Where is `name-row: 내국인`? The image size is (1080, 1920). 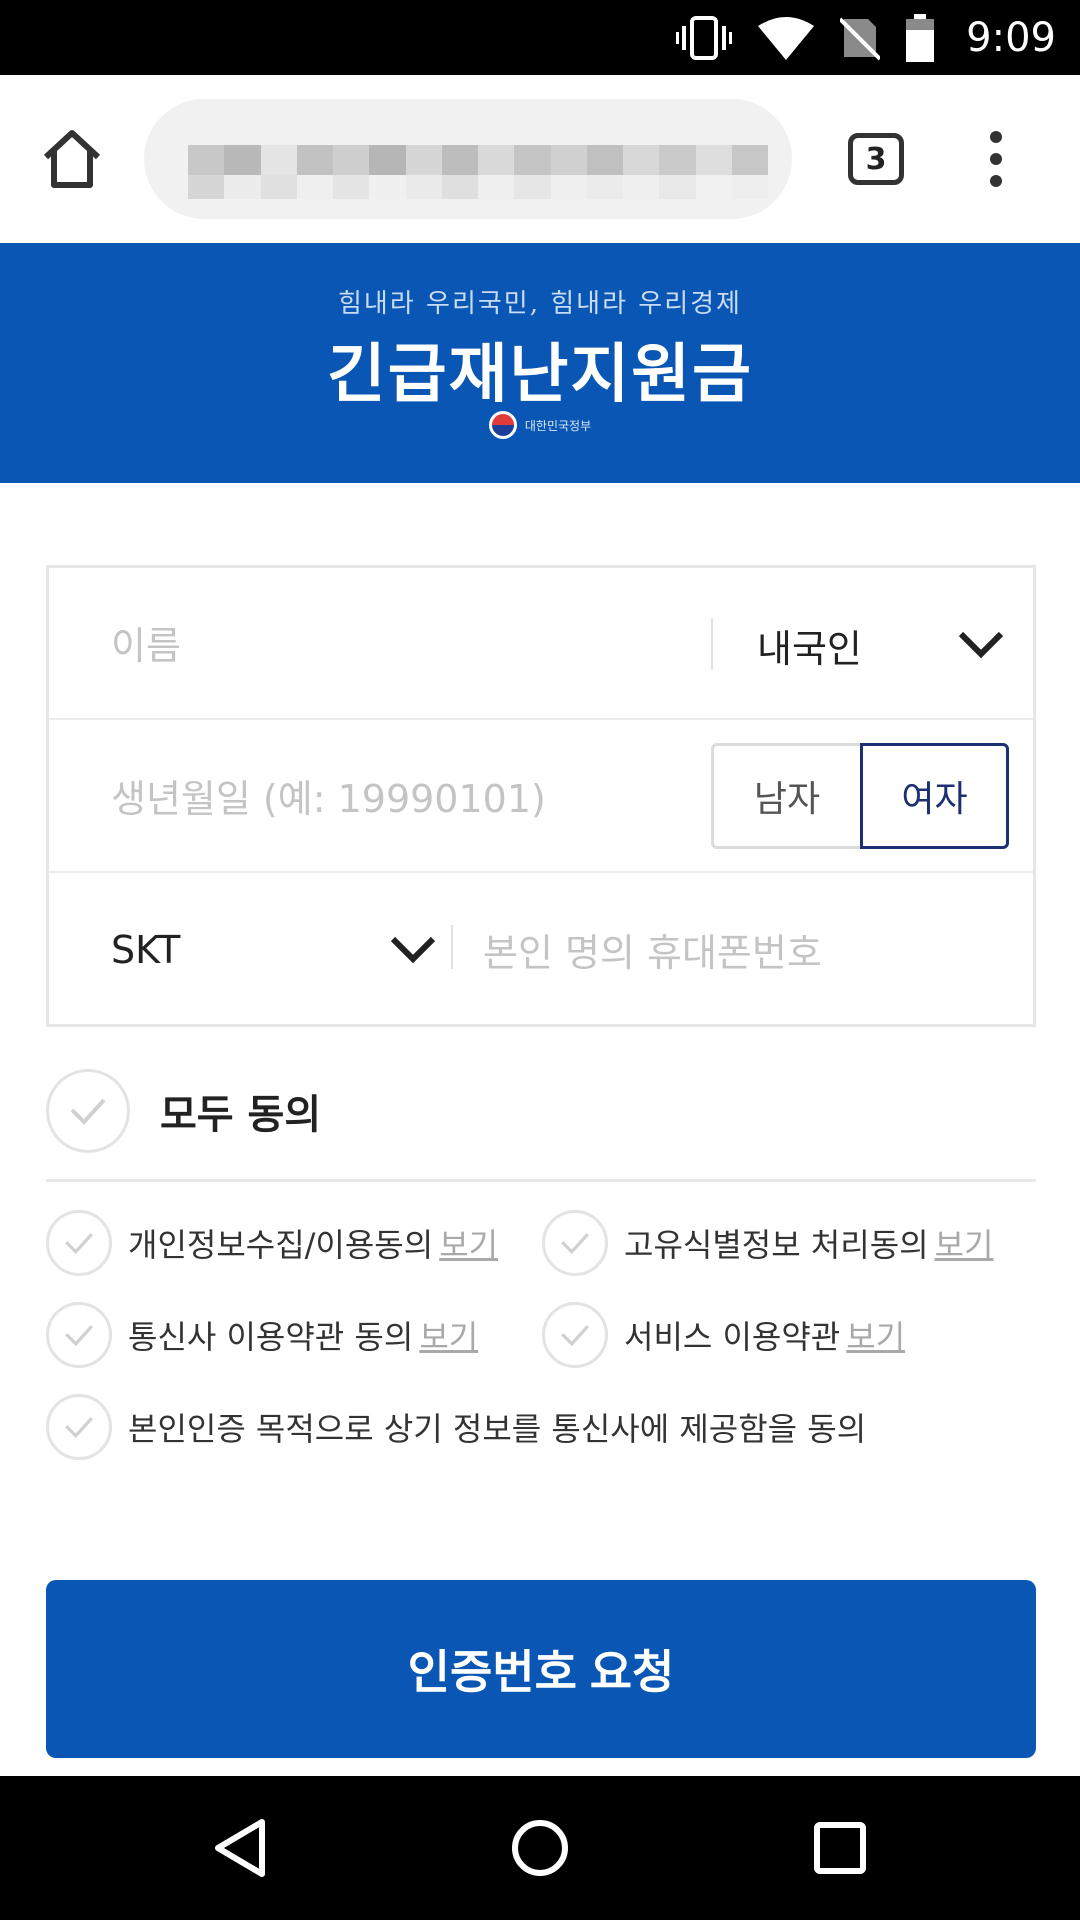 name-row: 내국인 is located at coordinates (541, 644).